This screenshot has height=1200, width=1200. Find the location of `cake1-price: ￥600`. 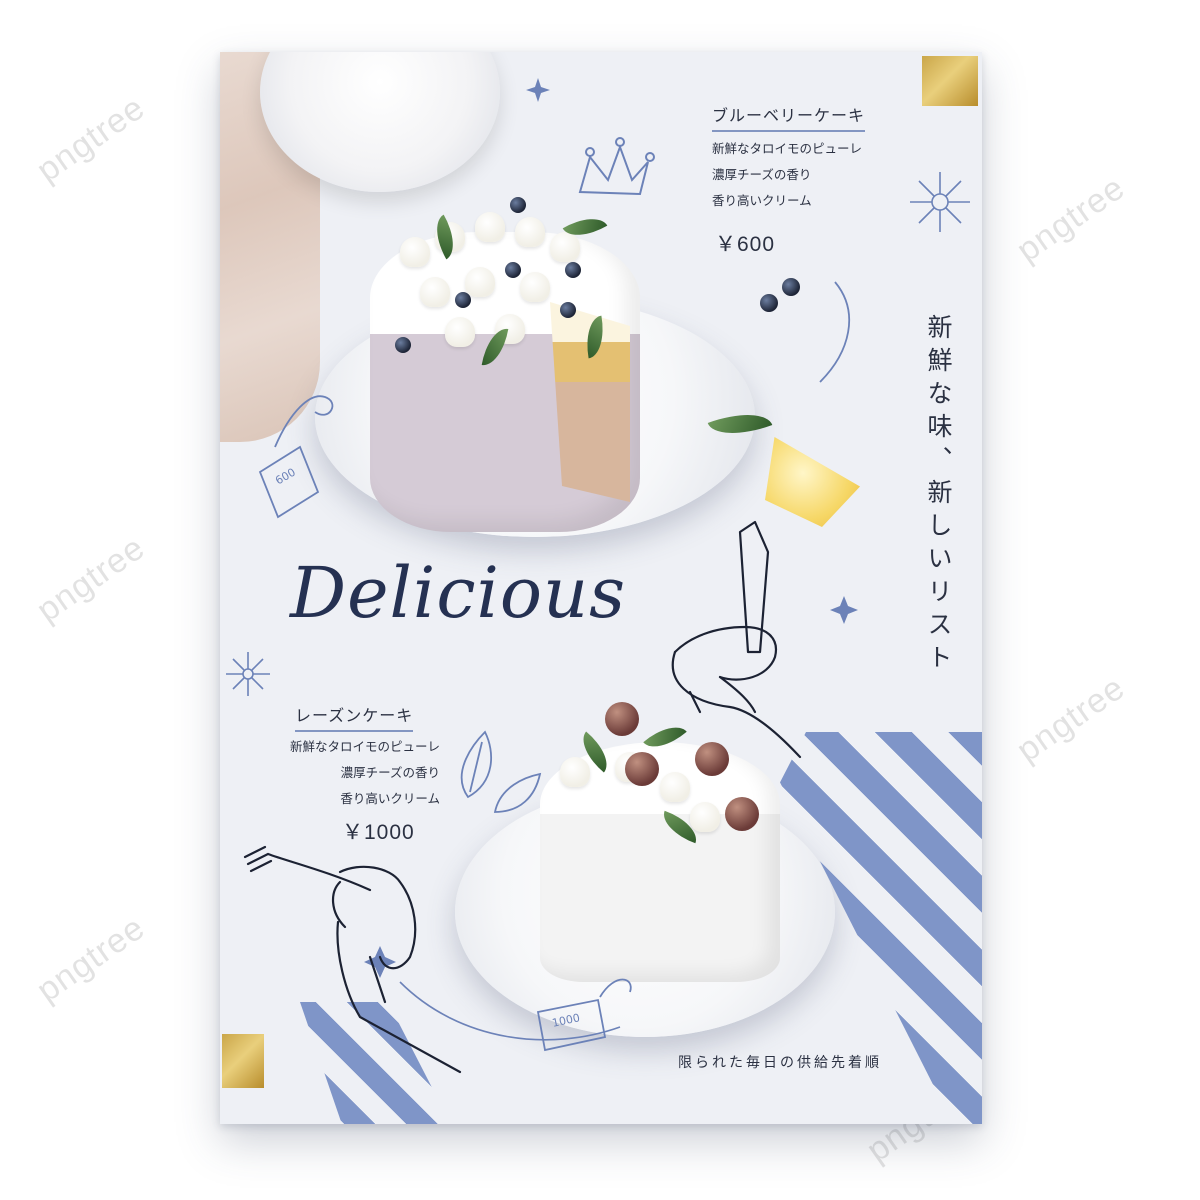

cake1-price: ￥600 is located at coordinates (745, 244).